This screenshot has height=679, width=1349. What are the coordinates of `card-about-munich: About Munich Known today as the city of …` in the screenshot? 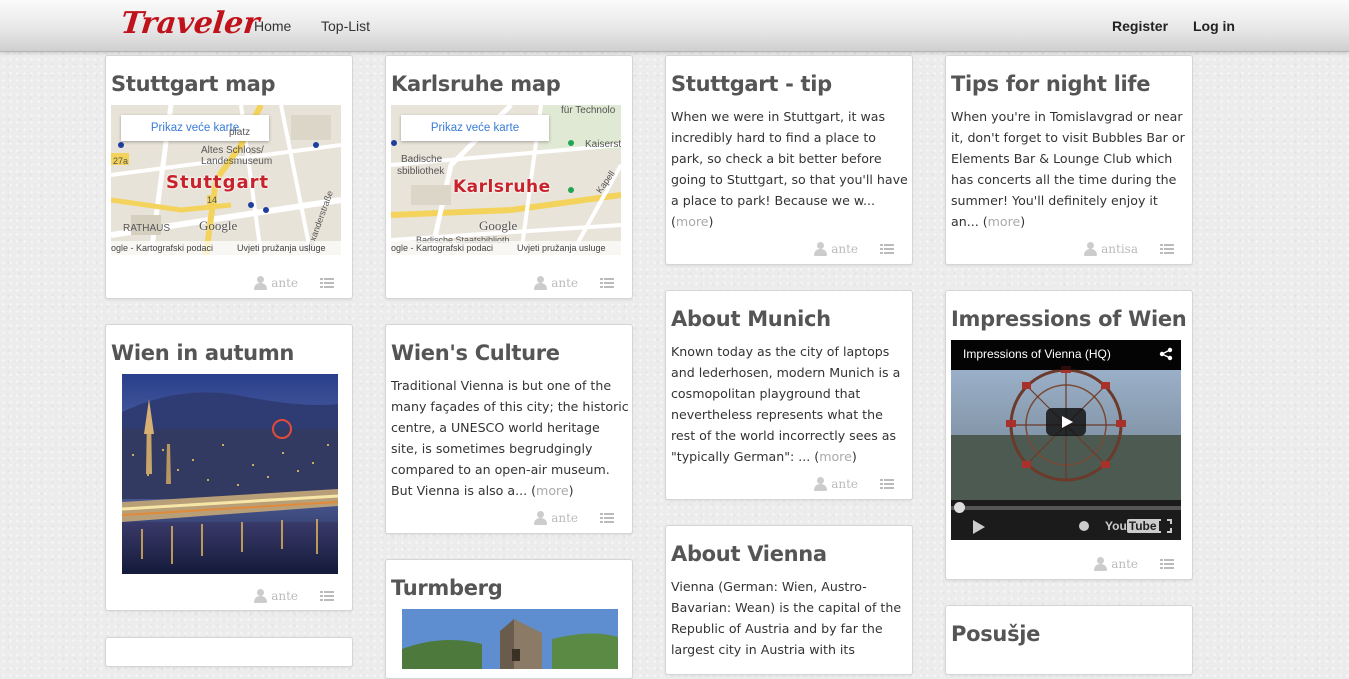 It's located at (789, 395).